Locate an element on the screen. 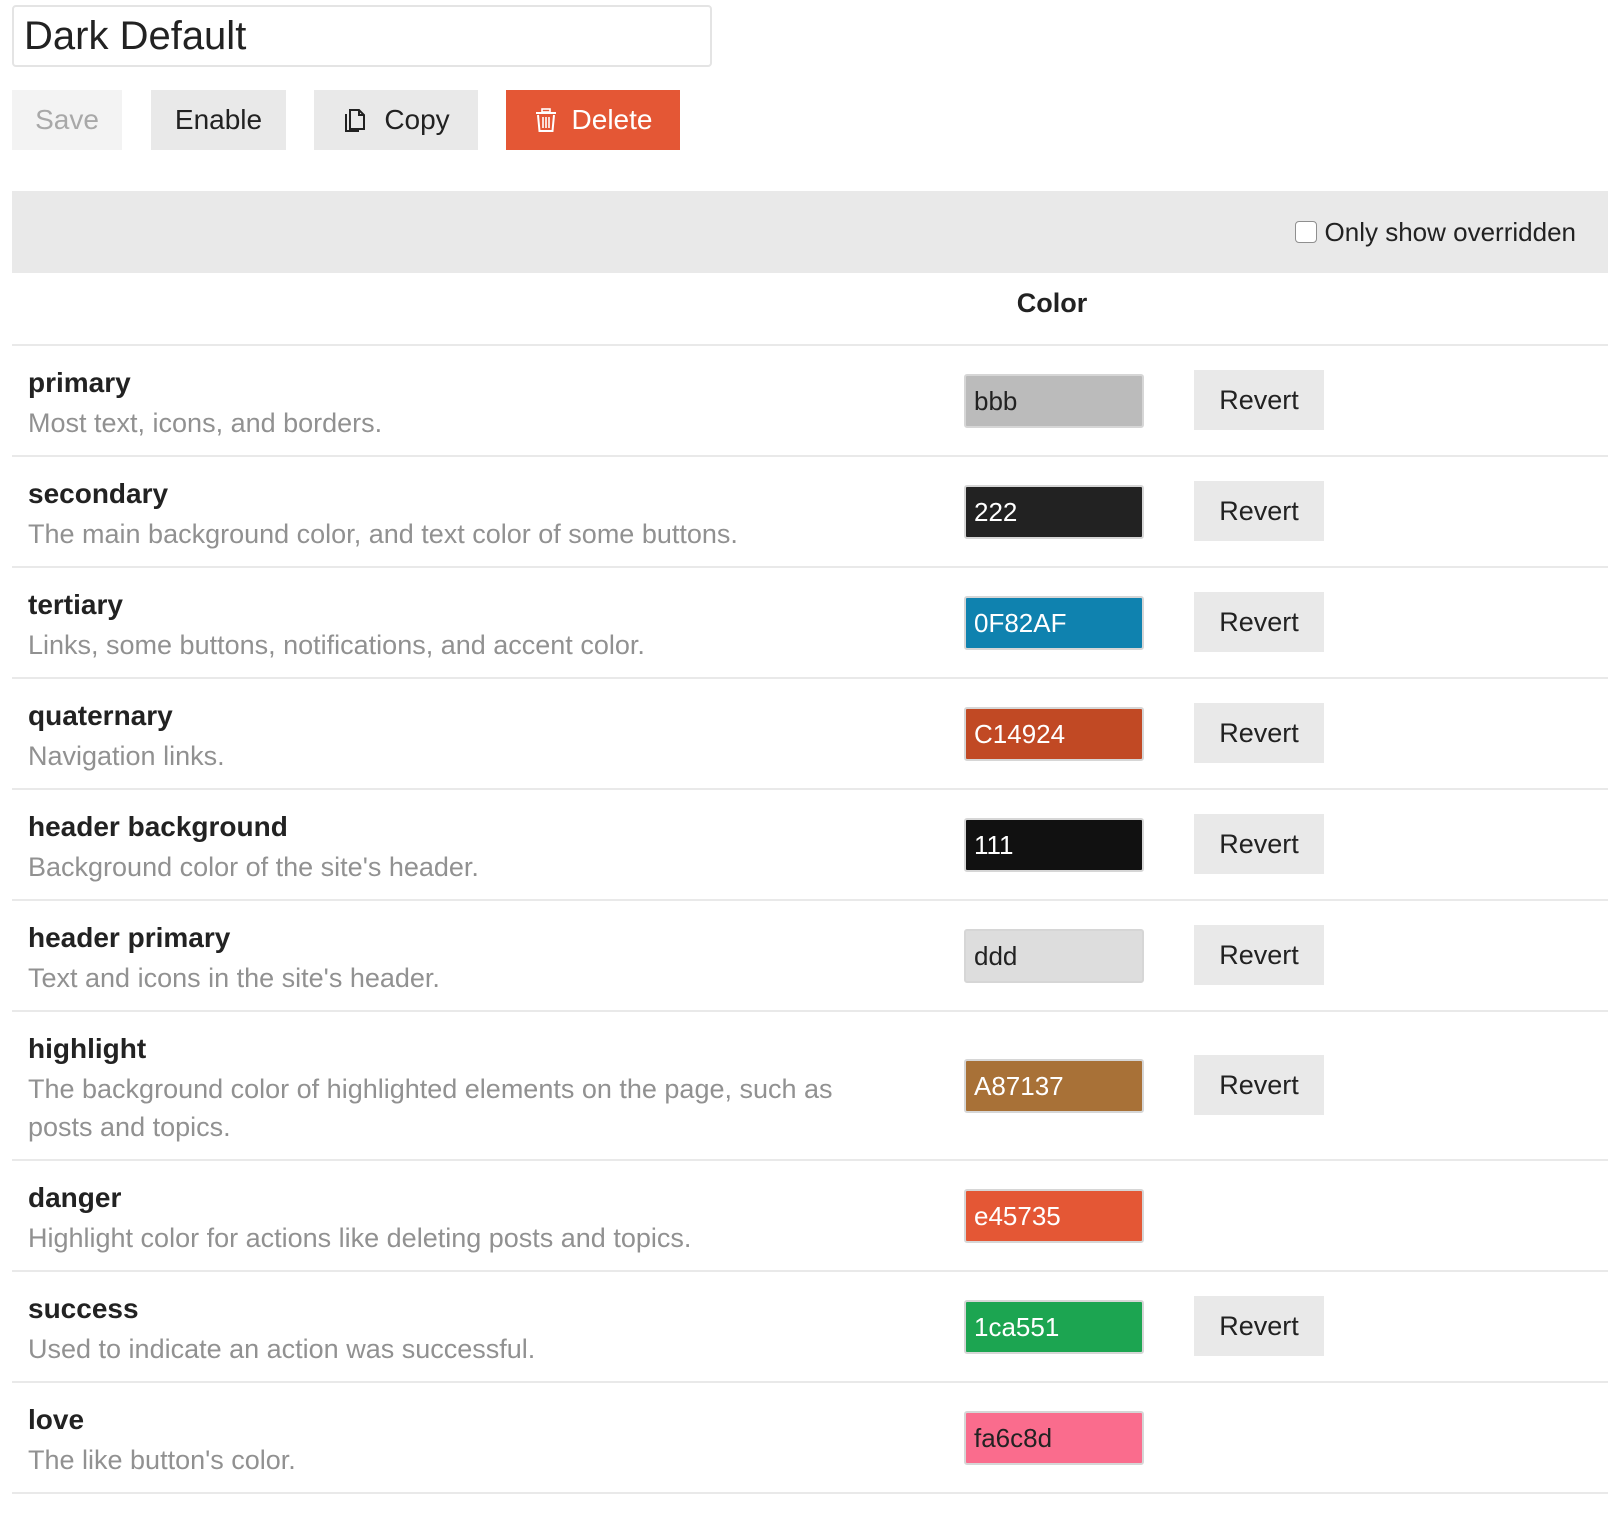 The width and height of the screenshot is (1620, 1522). color-name: love is located at coordinates (56, 1419).